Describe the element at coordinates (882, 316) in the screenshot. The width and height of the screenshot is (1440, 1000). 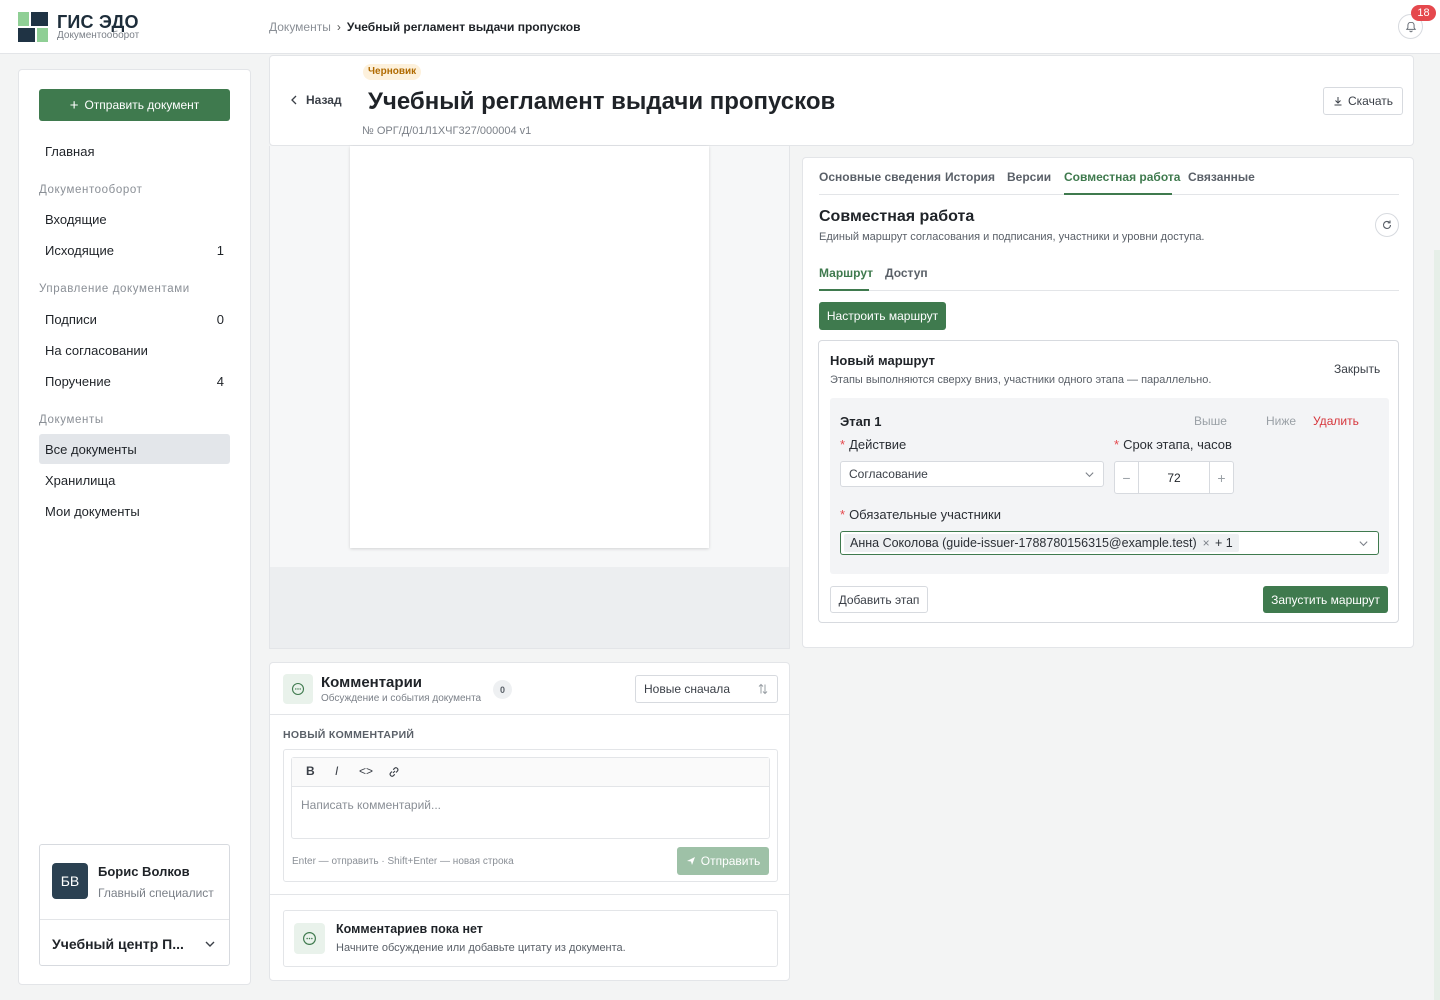
I see `configure-route-button: Настроить маршрут` at that location.